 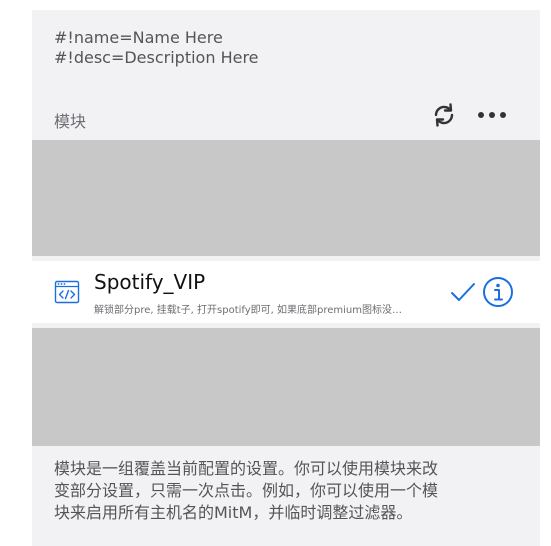 What do you see at coordinates (156, 57) in the screenshot?
I see `config-desc-line: #!desc=Description Here` at bounding box center [156, 57].